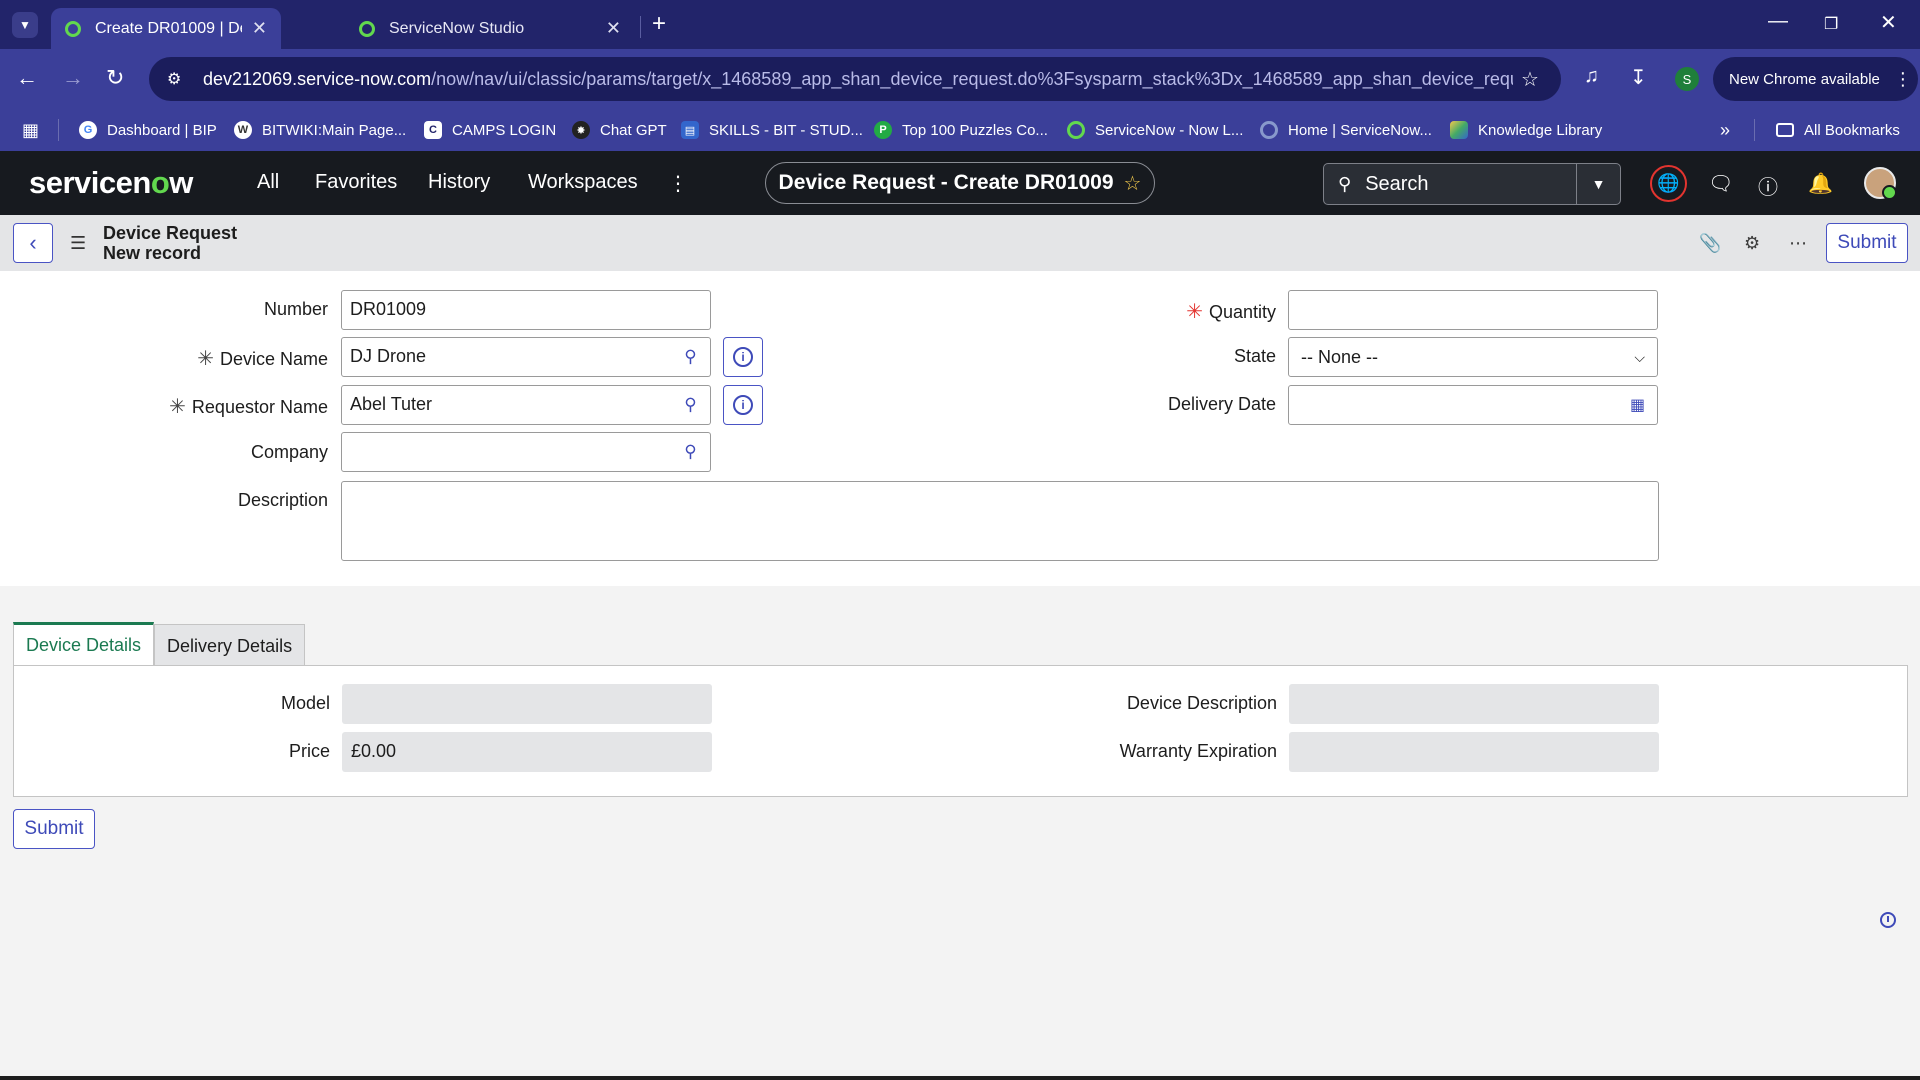 The width and height of the screenshot is (1920, 1080). What do you see at coordinates (506, 357) in the screenshot?
I see `device-name-field: DJ Drone` at bounding box center [506, 357].